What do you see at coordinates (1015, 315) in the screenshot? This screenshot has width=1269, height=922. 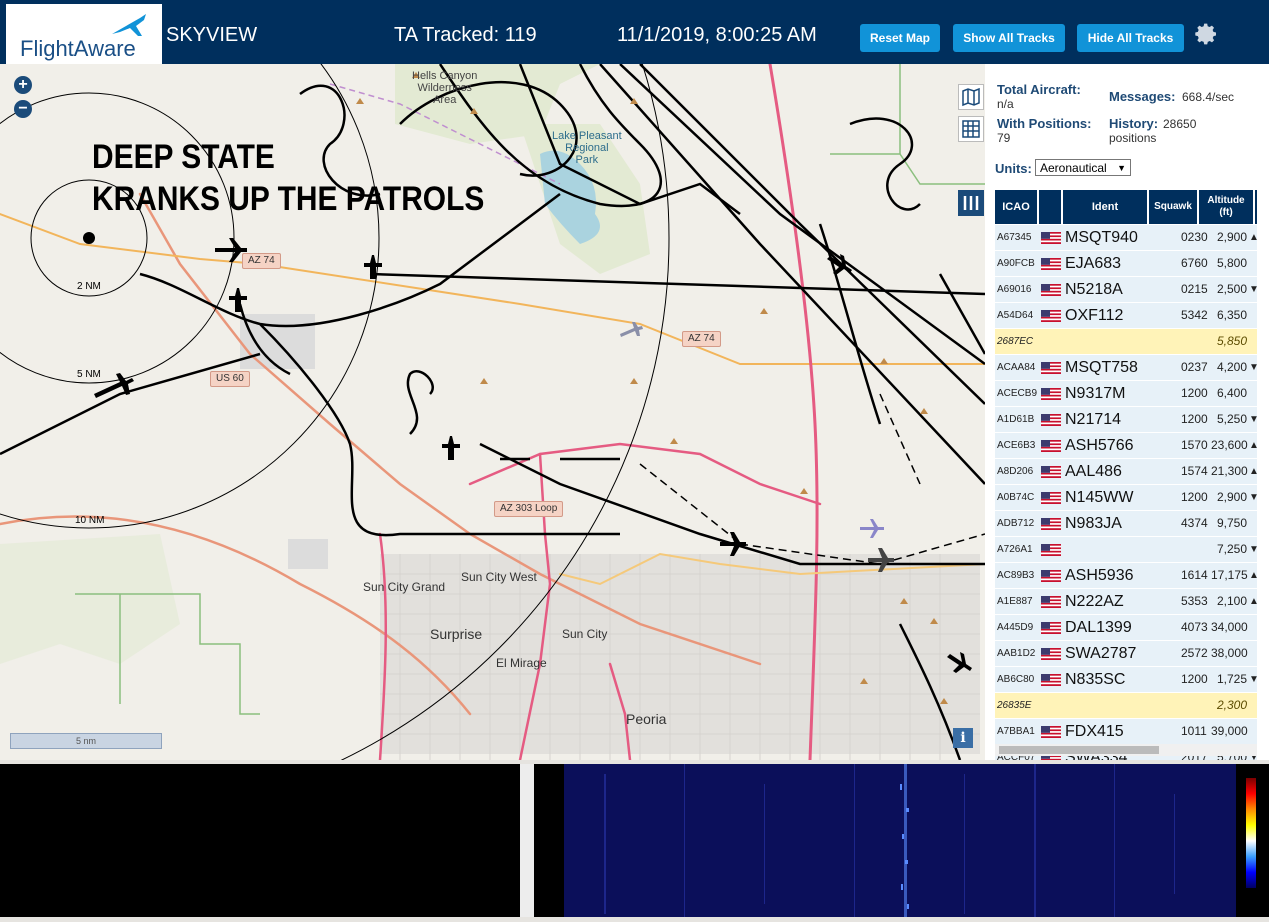 I see `row-icao: A54D64` at bounding box center [1015, 315].